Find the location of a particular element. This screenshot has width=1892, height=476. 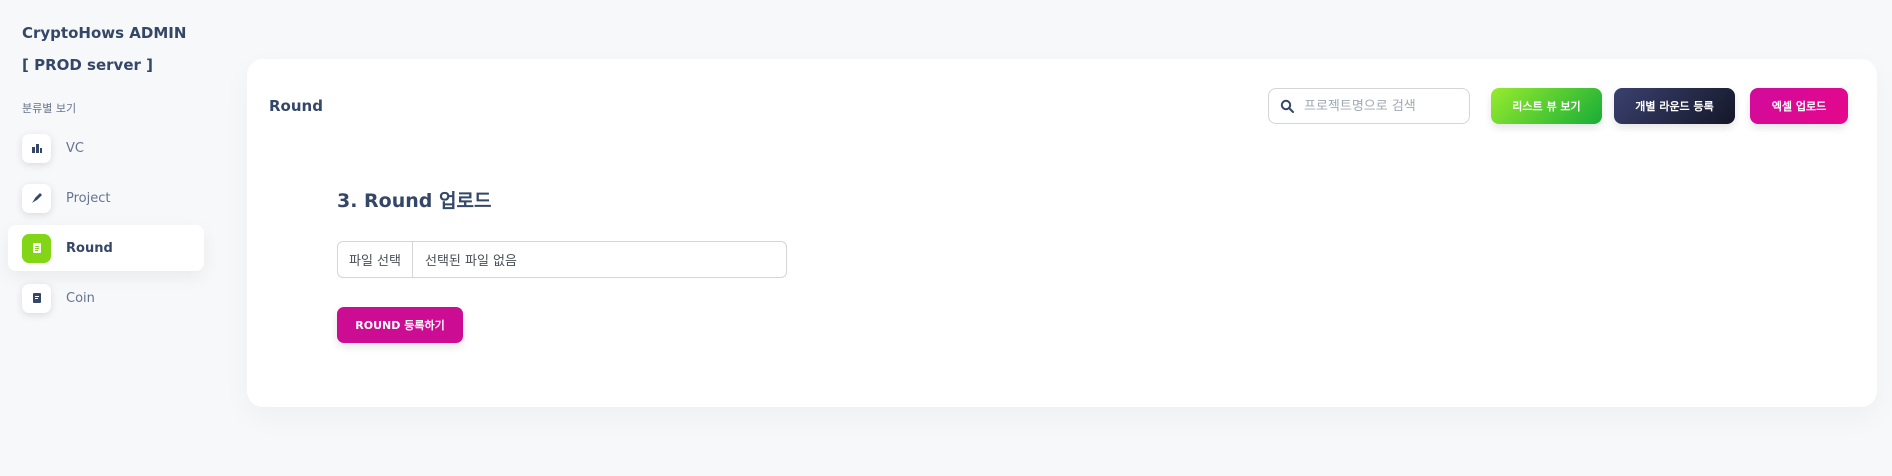

list-view-button: 리스트 뷰 보기 is located at coordinates (1546, 106).